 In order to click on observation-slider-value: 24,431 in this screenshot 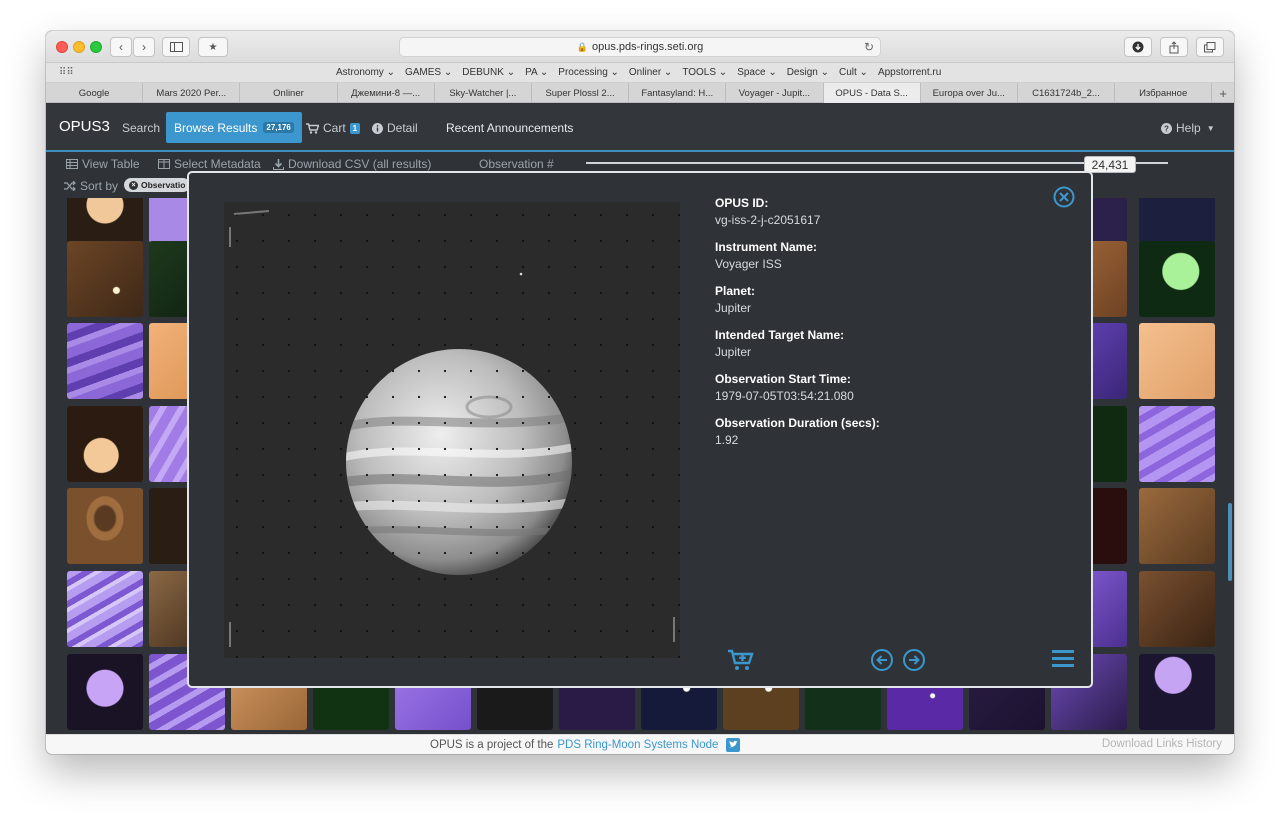, I will do `click(1110, 164)`.